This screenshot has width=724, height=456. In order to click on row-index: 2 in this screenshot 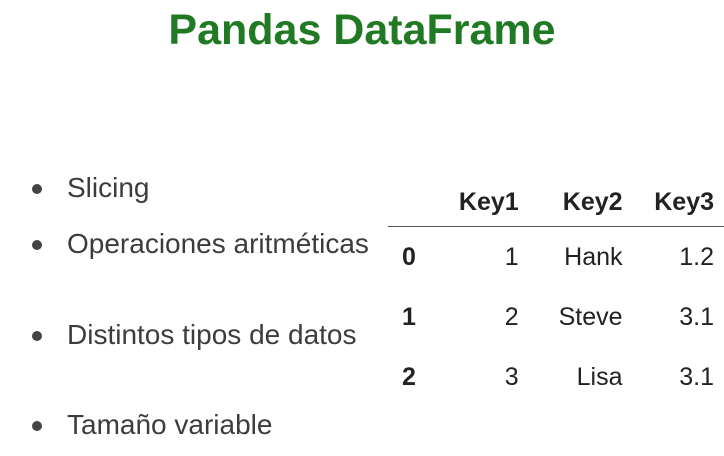, I will do `click(409, 376)`.